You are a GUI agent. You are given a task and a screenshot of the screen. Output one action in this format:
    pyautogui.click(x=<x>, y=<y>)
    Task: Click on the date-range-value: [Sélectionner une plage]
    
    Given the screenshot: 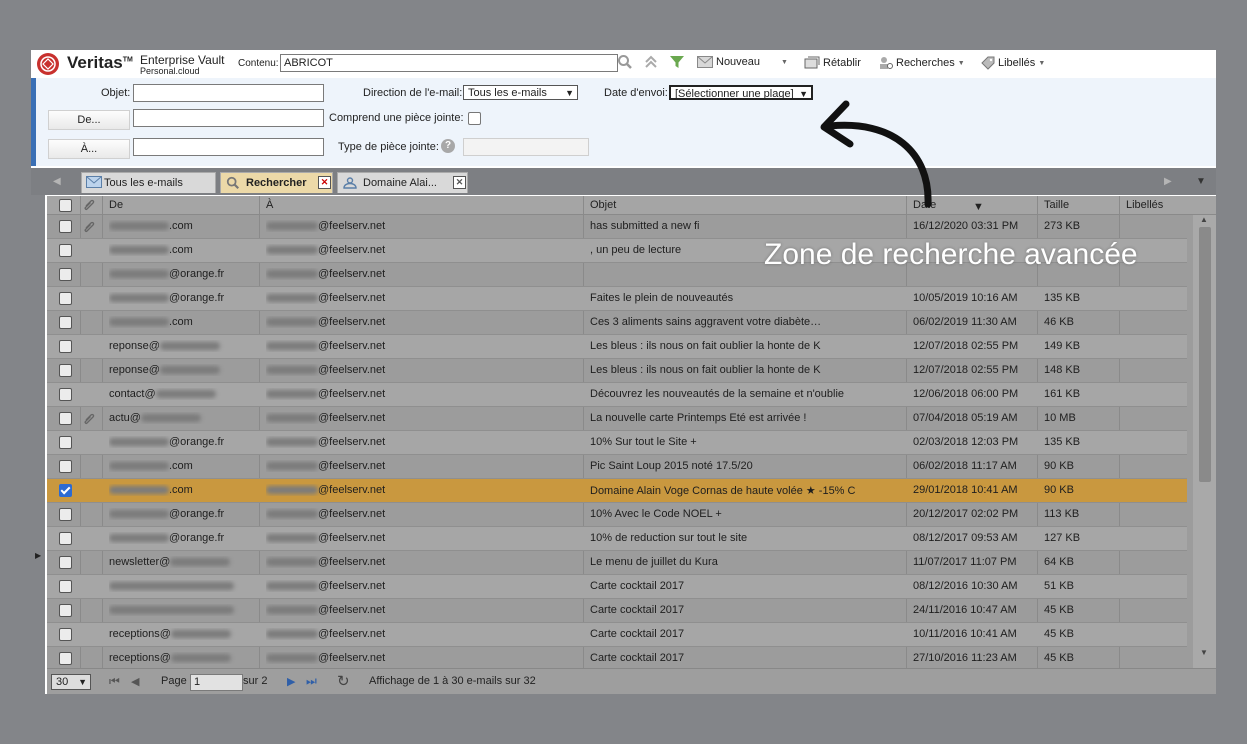 What is the action you would take?
    pyautogui.click(x=734, y=94)
    